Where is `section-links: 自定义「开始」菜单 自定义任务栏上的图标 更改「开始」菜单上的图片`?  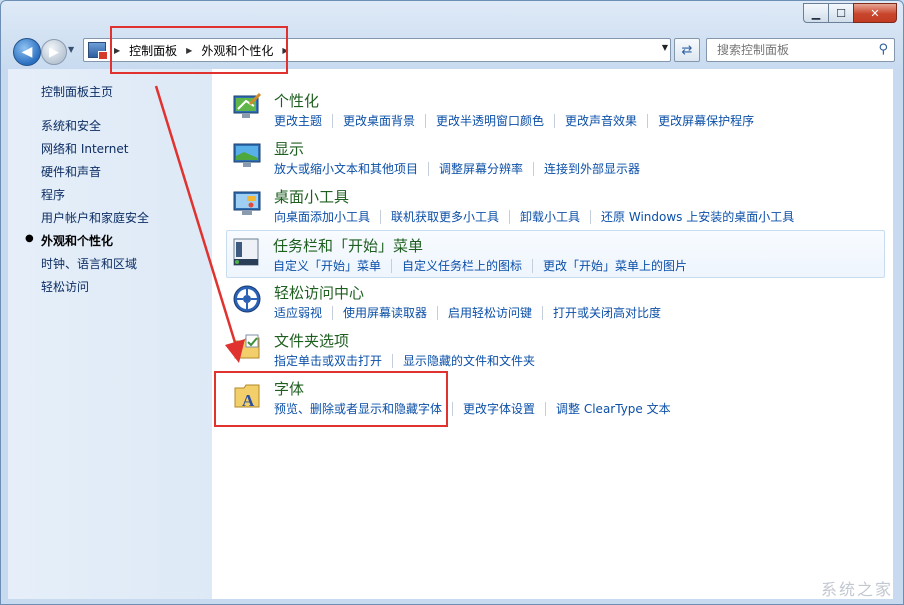
section-links: 自定义「开始」菜单 自定义任务栏上的图标 更改「开始」菜单上的图片 is located at coordinates (480, 265).